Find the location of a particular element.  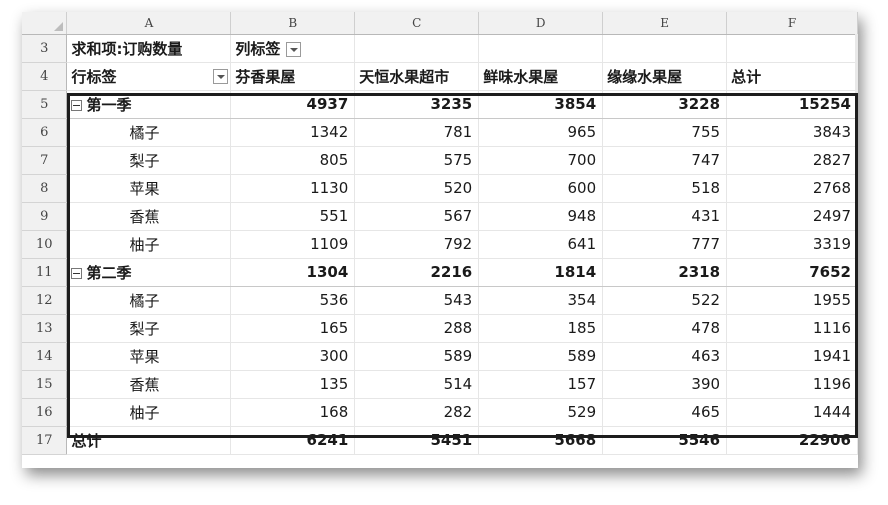

grand-total-value: 22906 is located at coordinates (792, 440).